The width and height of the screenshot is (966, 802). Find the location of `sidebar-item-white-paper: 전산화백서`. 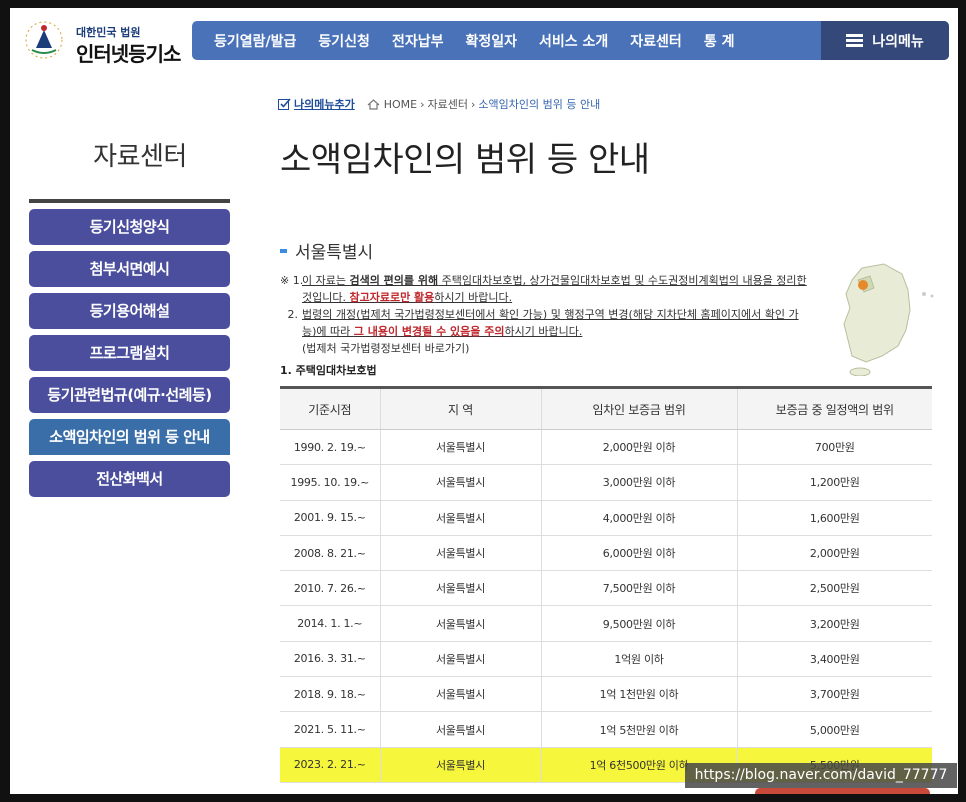

sidebar-item-white-paper: 전산화백서 is located at coordinates (129, 479).